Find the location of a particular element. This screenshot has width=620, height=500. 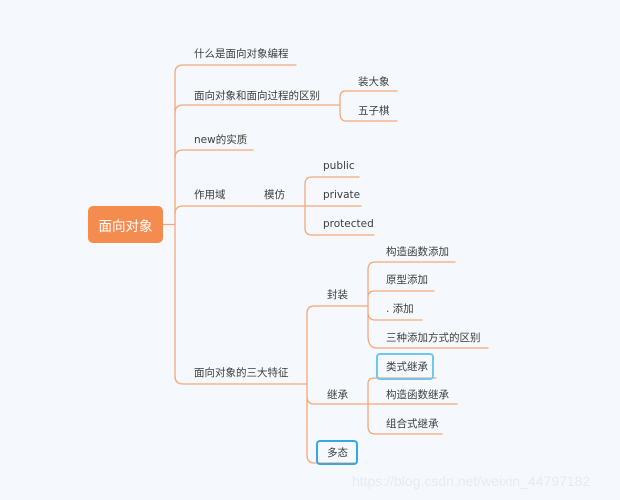

node-what-is-oop: 什么是面向对象编程 is located at coordinates (241, 54).